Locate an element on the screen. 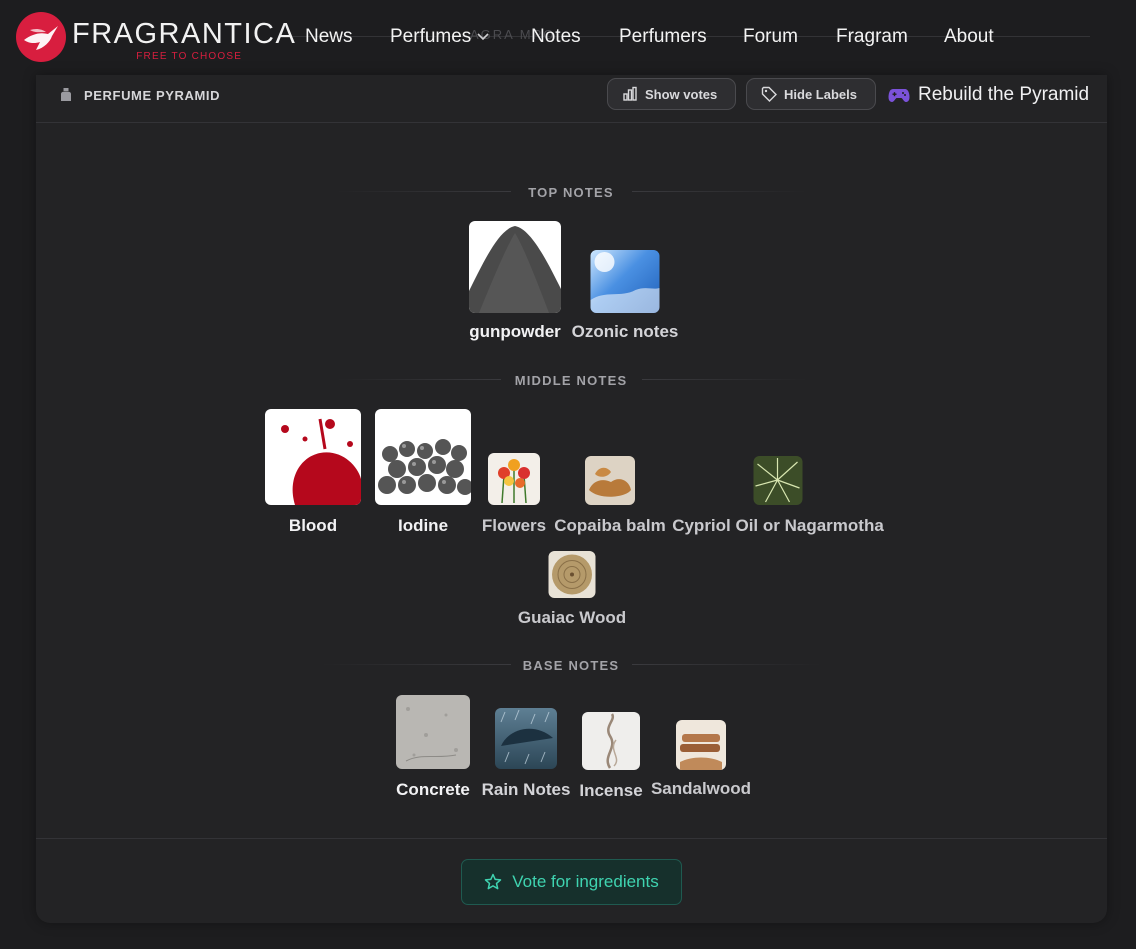 The width and height of the screenshot is (1136, 949). nav-perfumes: Perfumes is located at coordinates (439, 37).